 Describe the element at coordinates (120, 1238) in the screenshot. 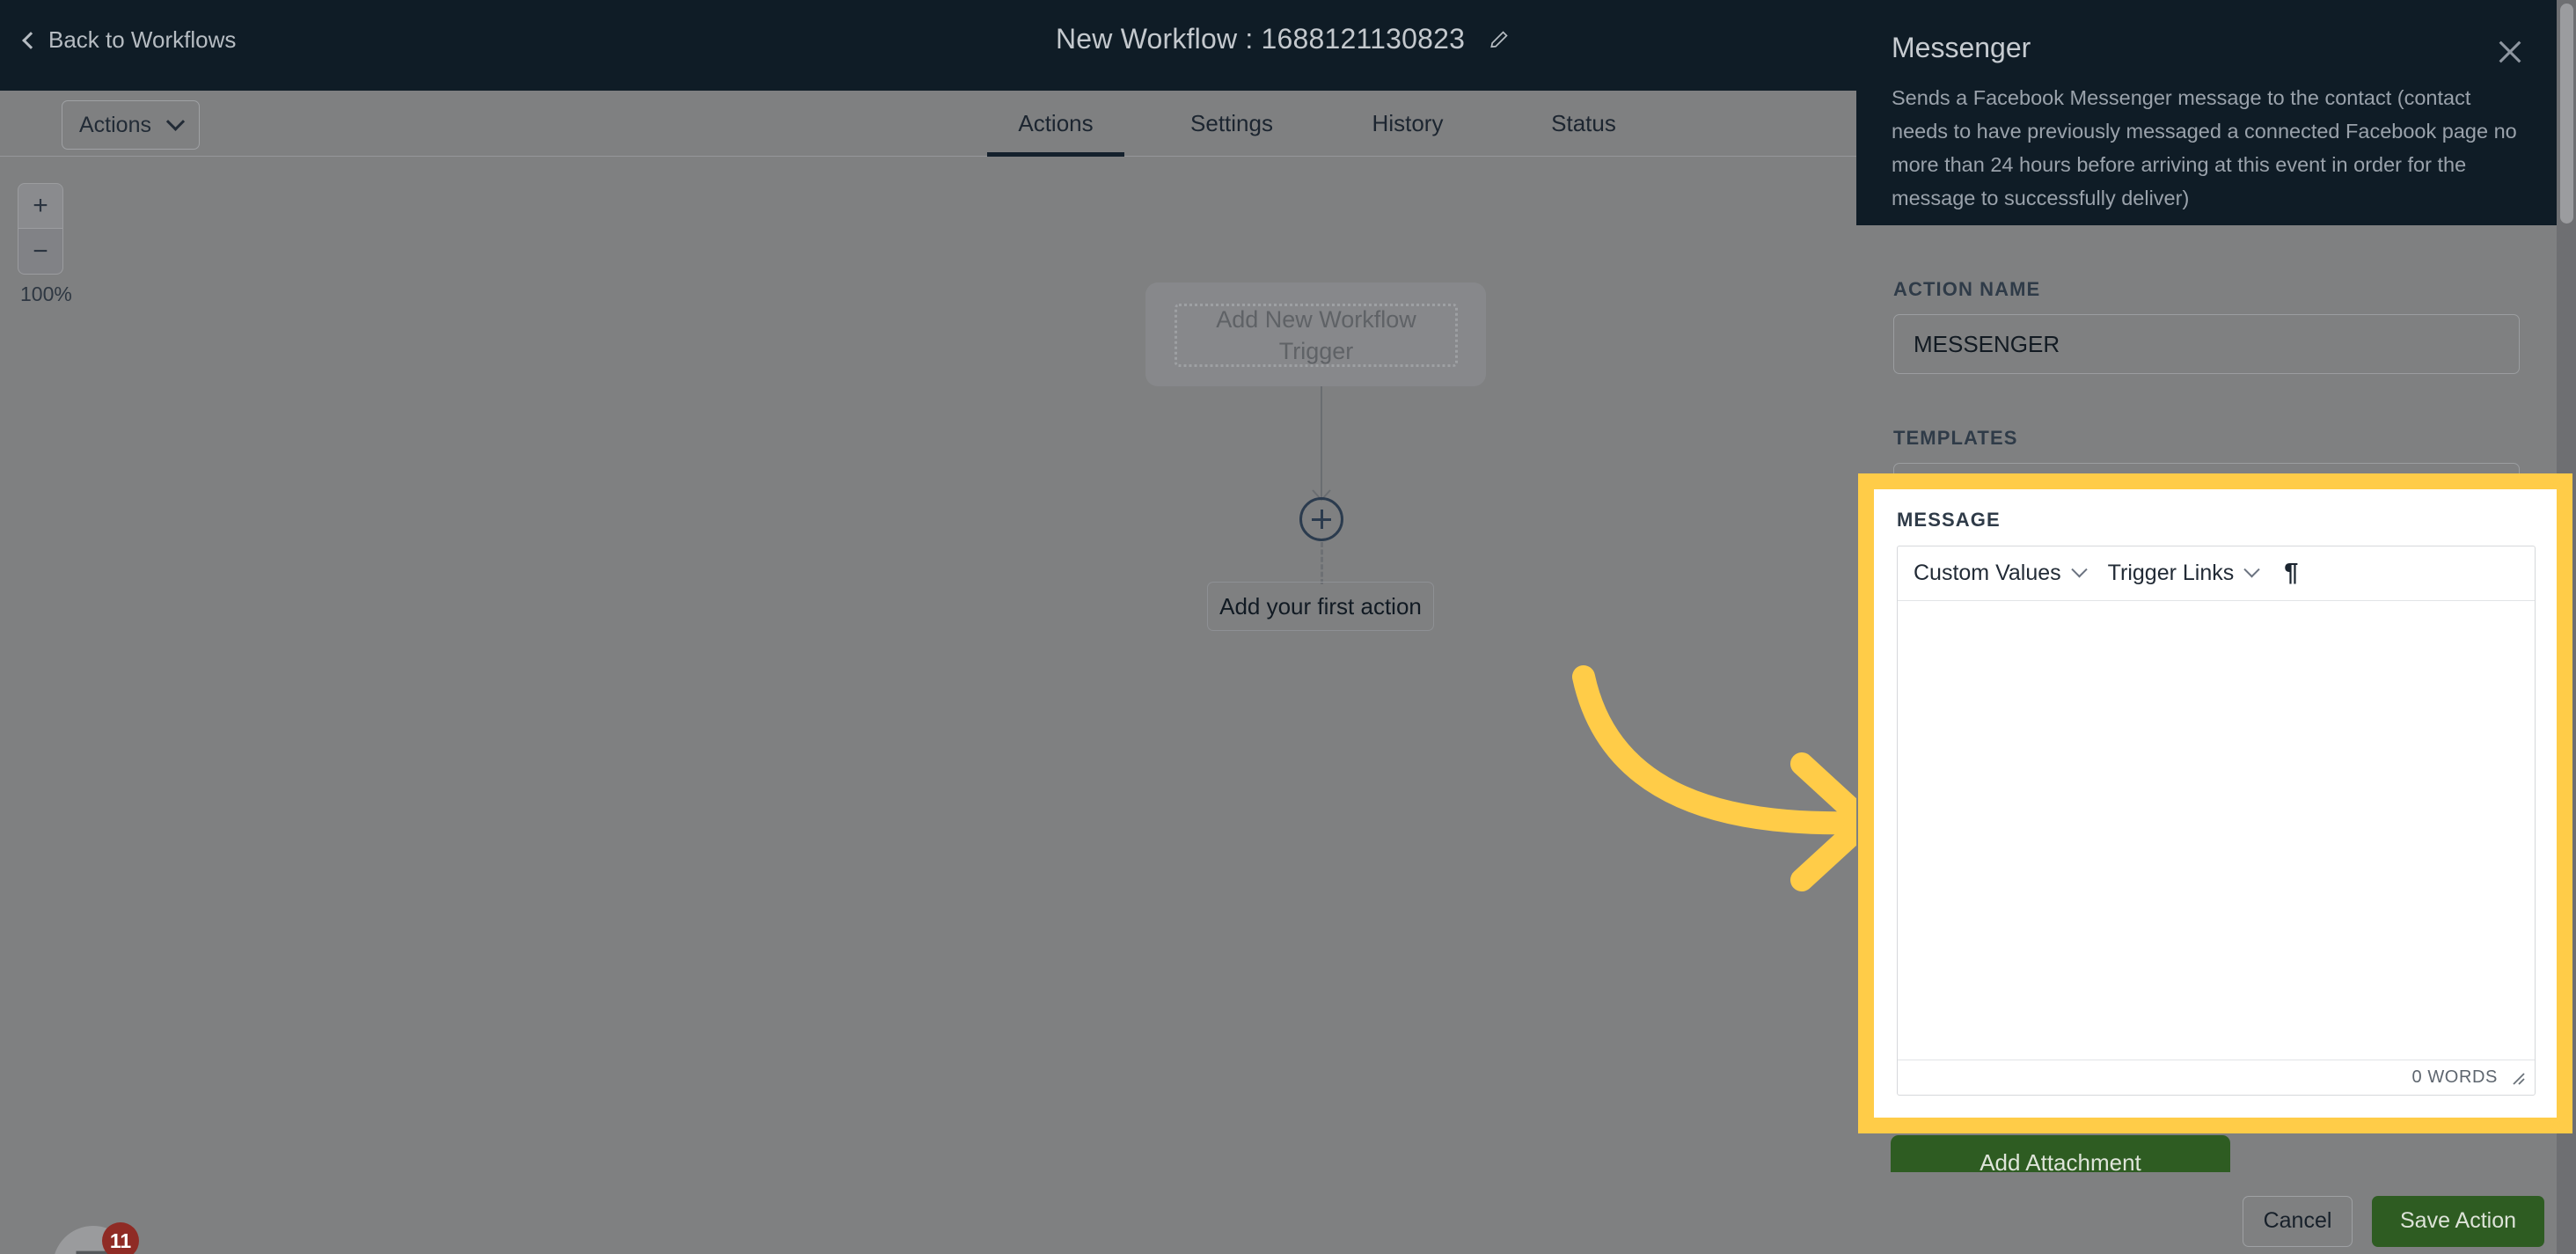

I see `chat-unread-badge: 11` at that location.